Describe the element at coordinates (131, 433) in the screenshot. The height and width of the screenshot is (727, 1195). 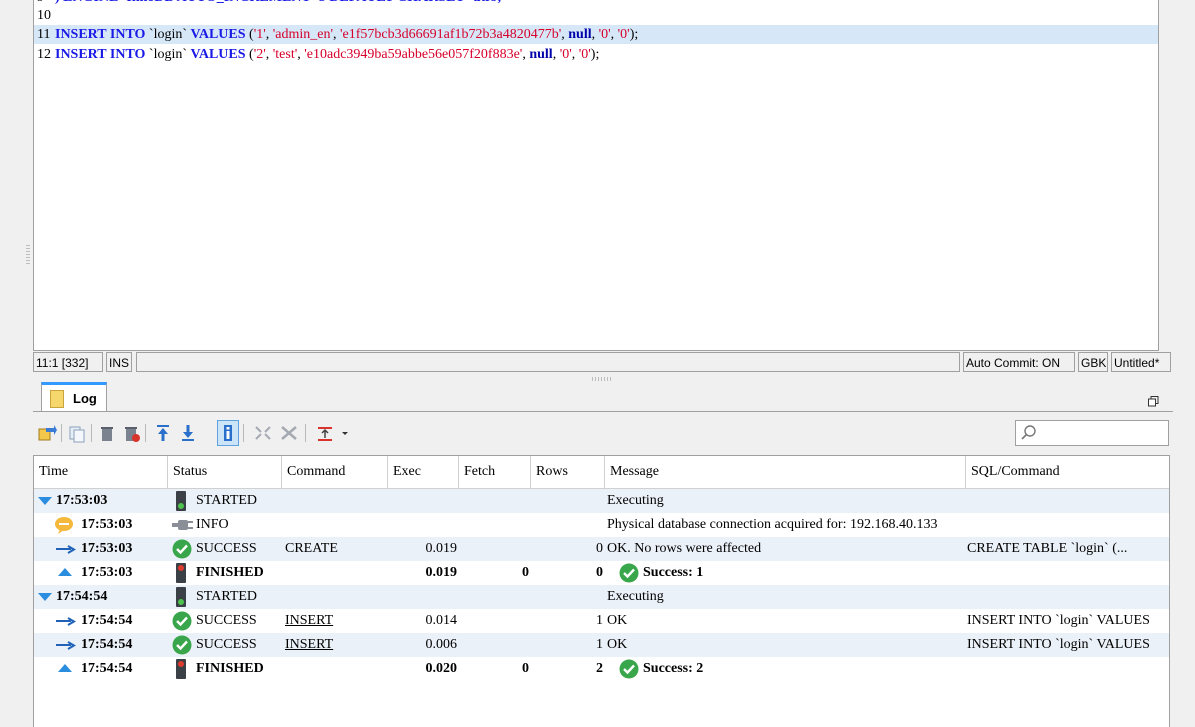
I see `delete-all-icon` at that location.